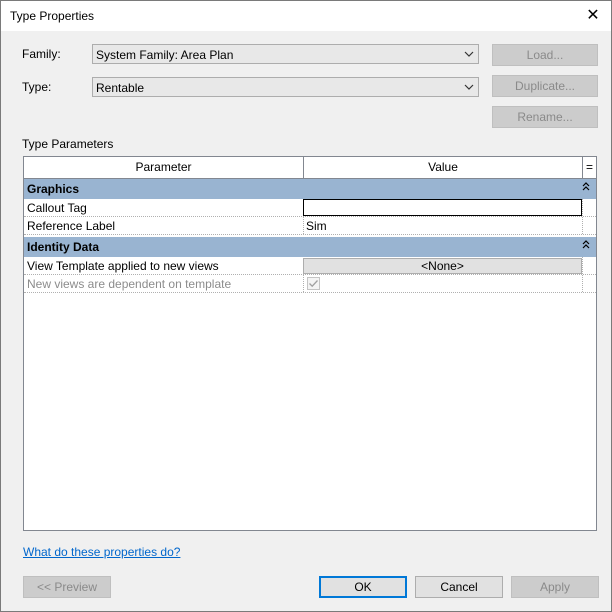 This screenshot has height=612, width=612. I want to click on family-value: System Family: Area Plan, so click(165, 55).